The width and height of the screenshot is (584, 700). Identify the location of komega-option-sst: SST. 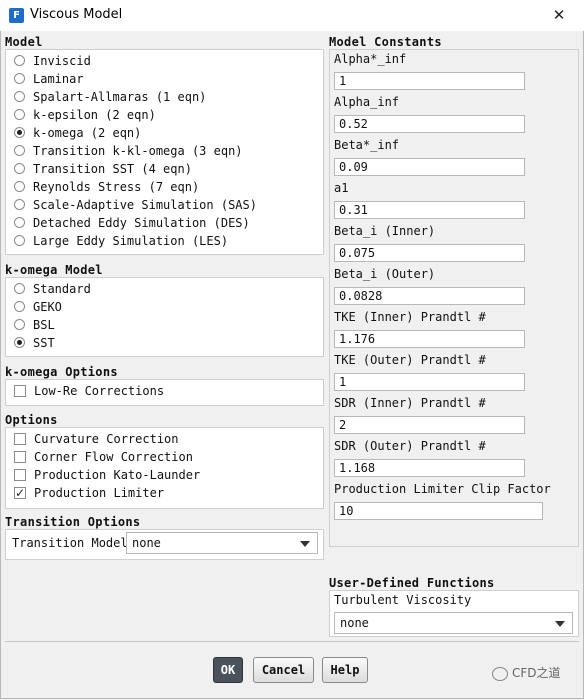
(34, 343).